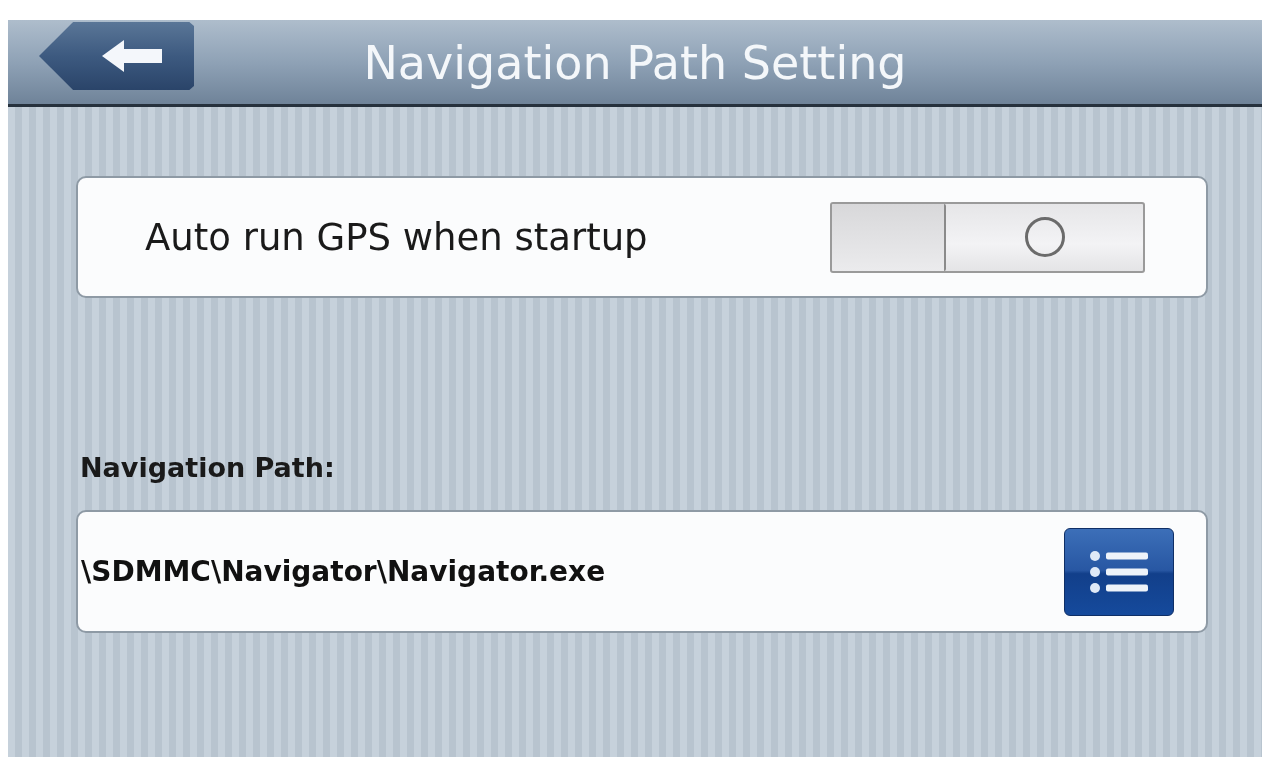  I want to click on path-label: Navigation Path:, so click(207, 467).